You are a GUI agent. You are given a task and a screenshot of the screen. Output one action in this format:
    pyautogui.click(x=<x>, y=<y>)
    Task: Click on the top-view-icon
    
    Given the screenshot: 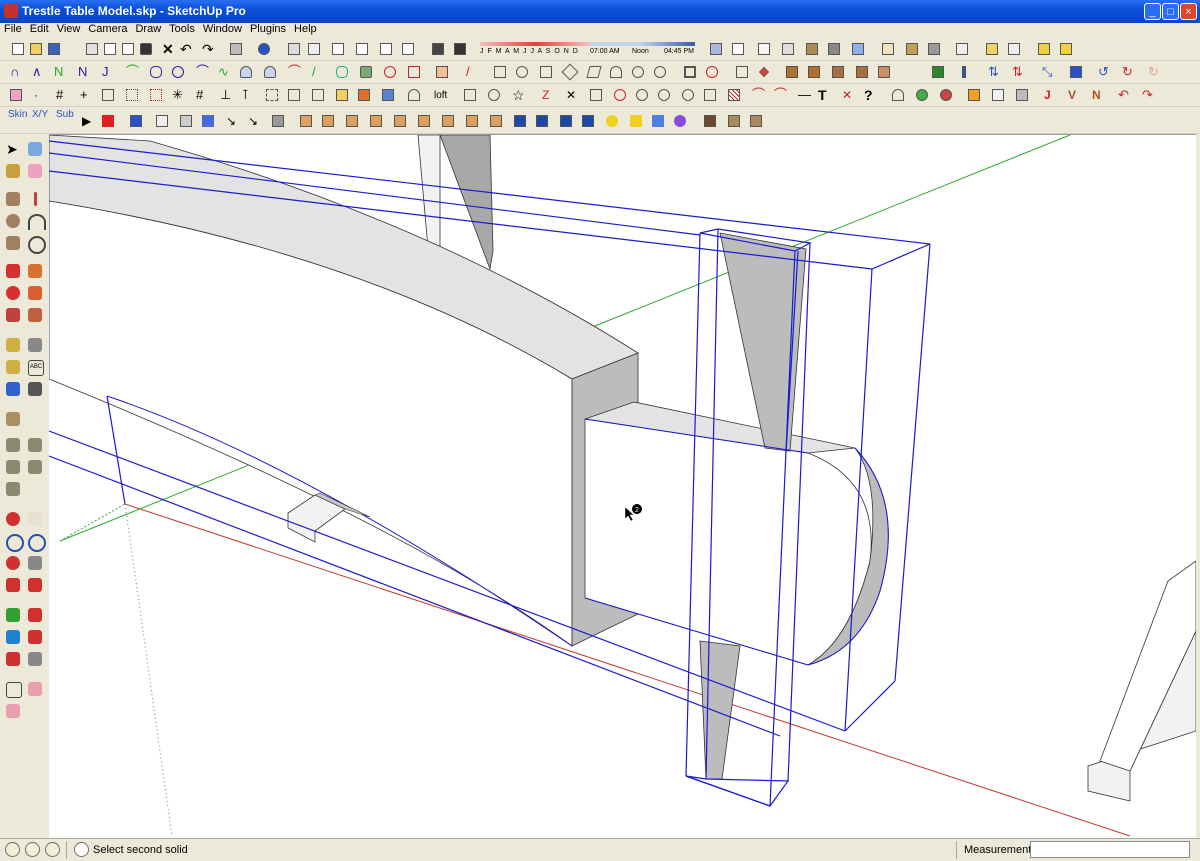 What is the action you would take?
    pyautogui.click(x=314, y=49)
    